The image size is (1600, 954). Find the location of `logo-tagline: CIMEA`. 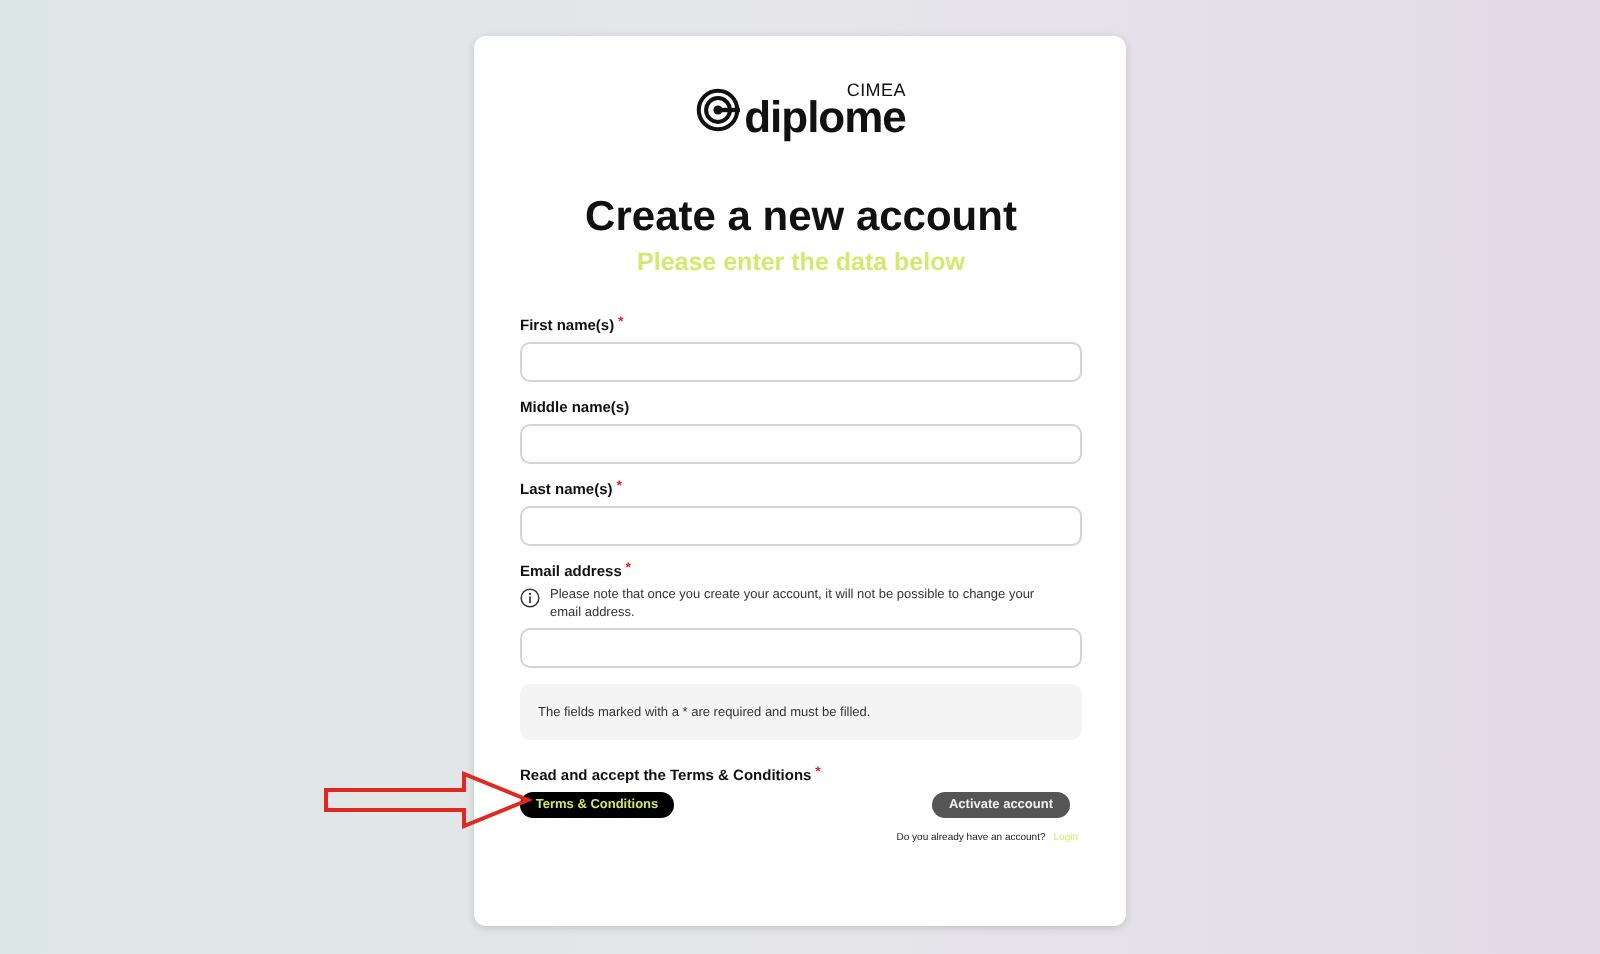

logo-tagline: CIMEA is located at coordinates (876, 91).